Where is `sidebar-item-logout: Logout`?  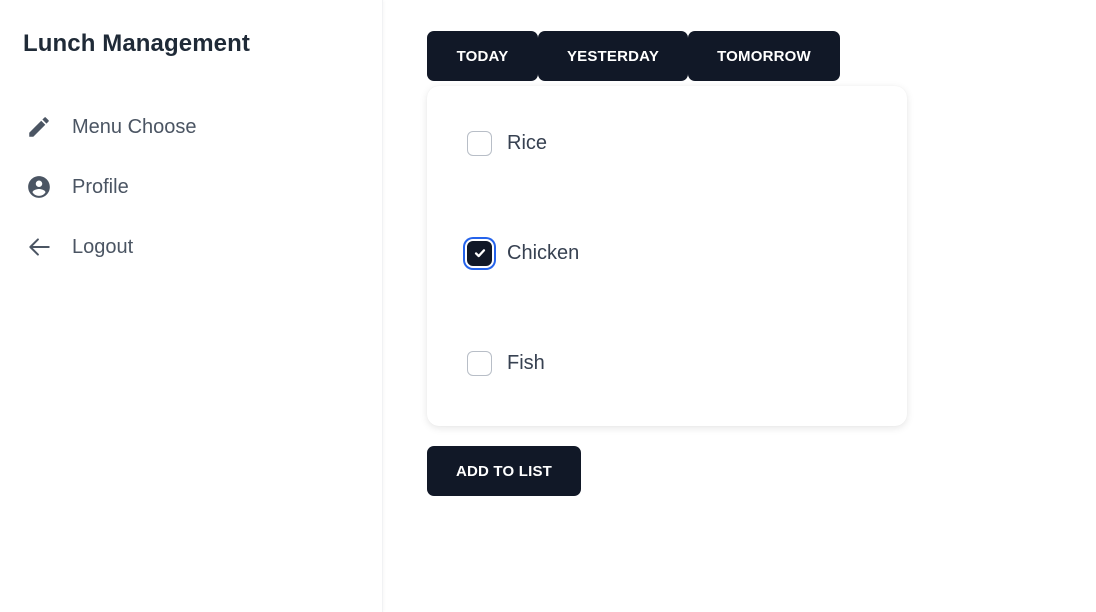 sidebar-item-logout: Logout is located at coordinates (191, 247).